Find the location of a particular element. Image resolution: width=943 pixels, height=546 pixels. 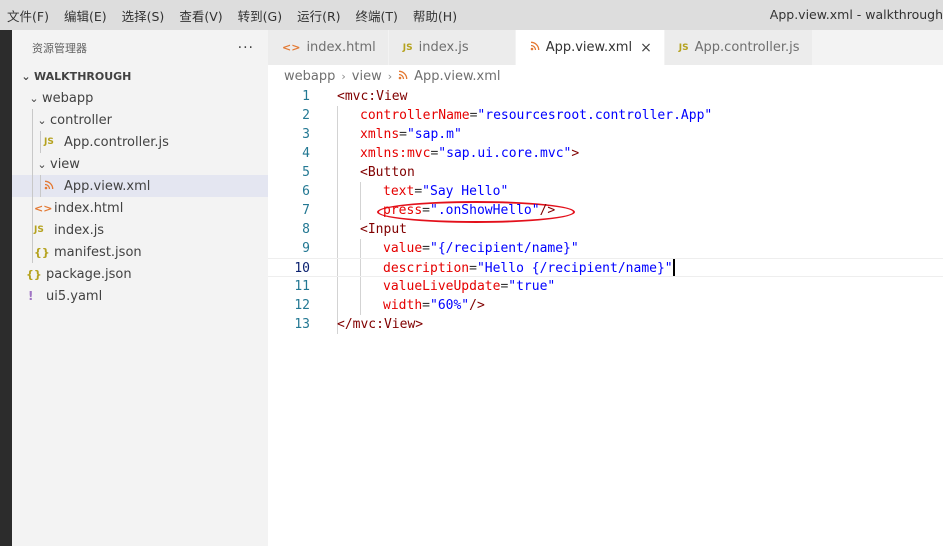

yaml-file-icon: ! is located at coordinates (31, 296).